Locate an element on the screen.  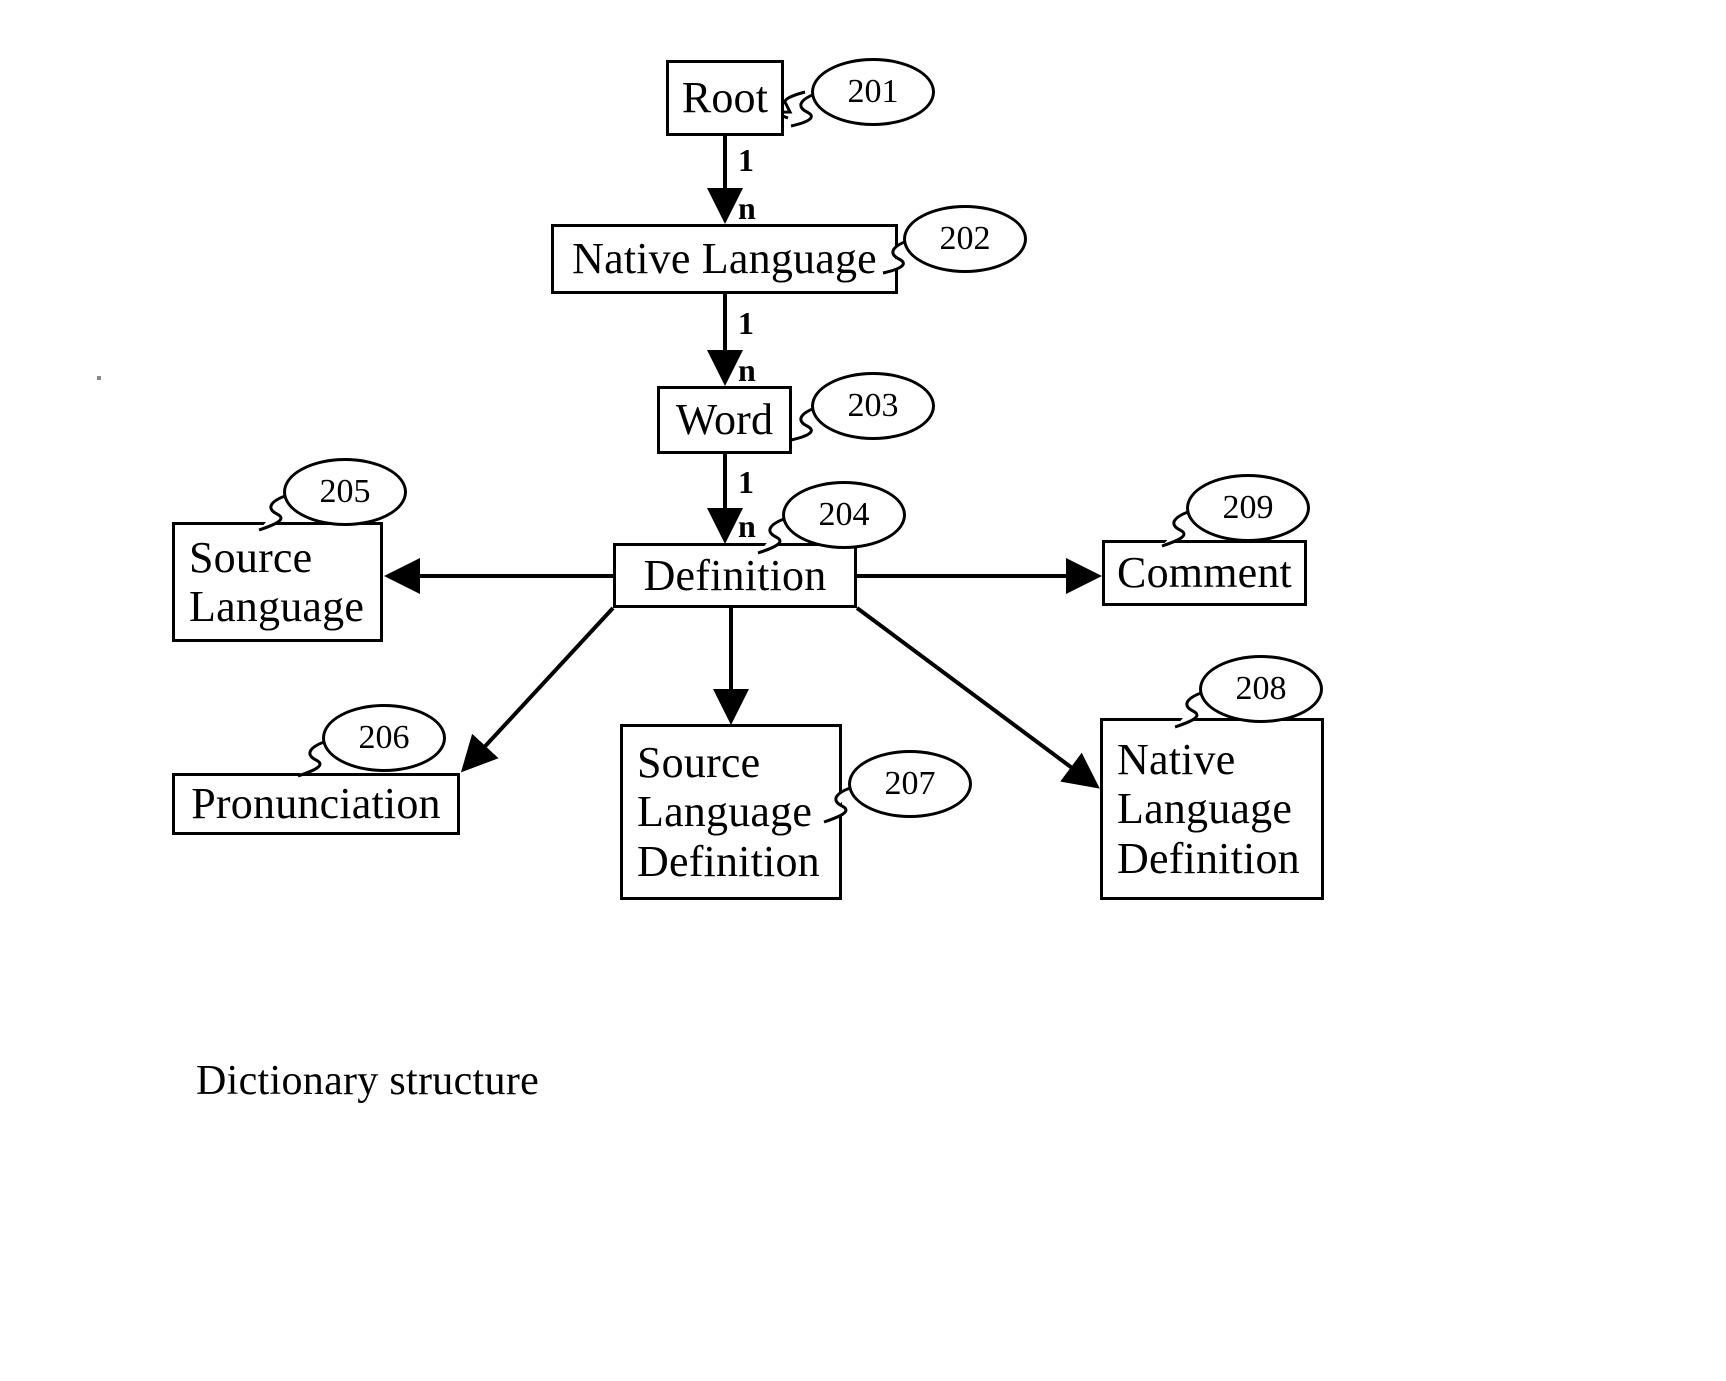
callout-206-text: 206 is located at coordinates (384, 737).